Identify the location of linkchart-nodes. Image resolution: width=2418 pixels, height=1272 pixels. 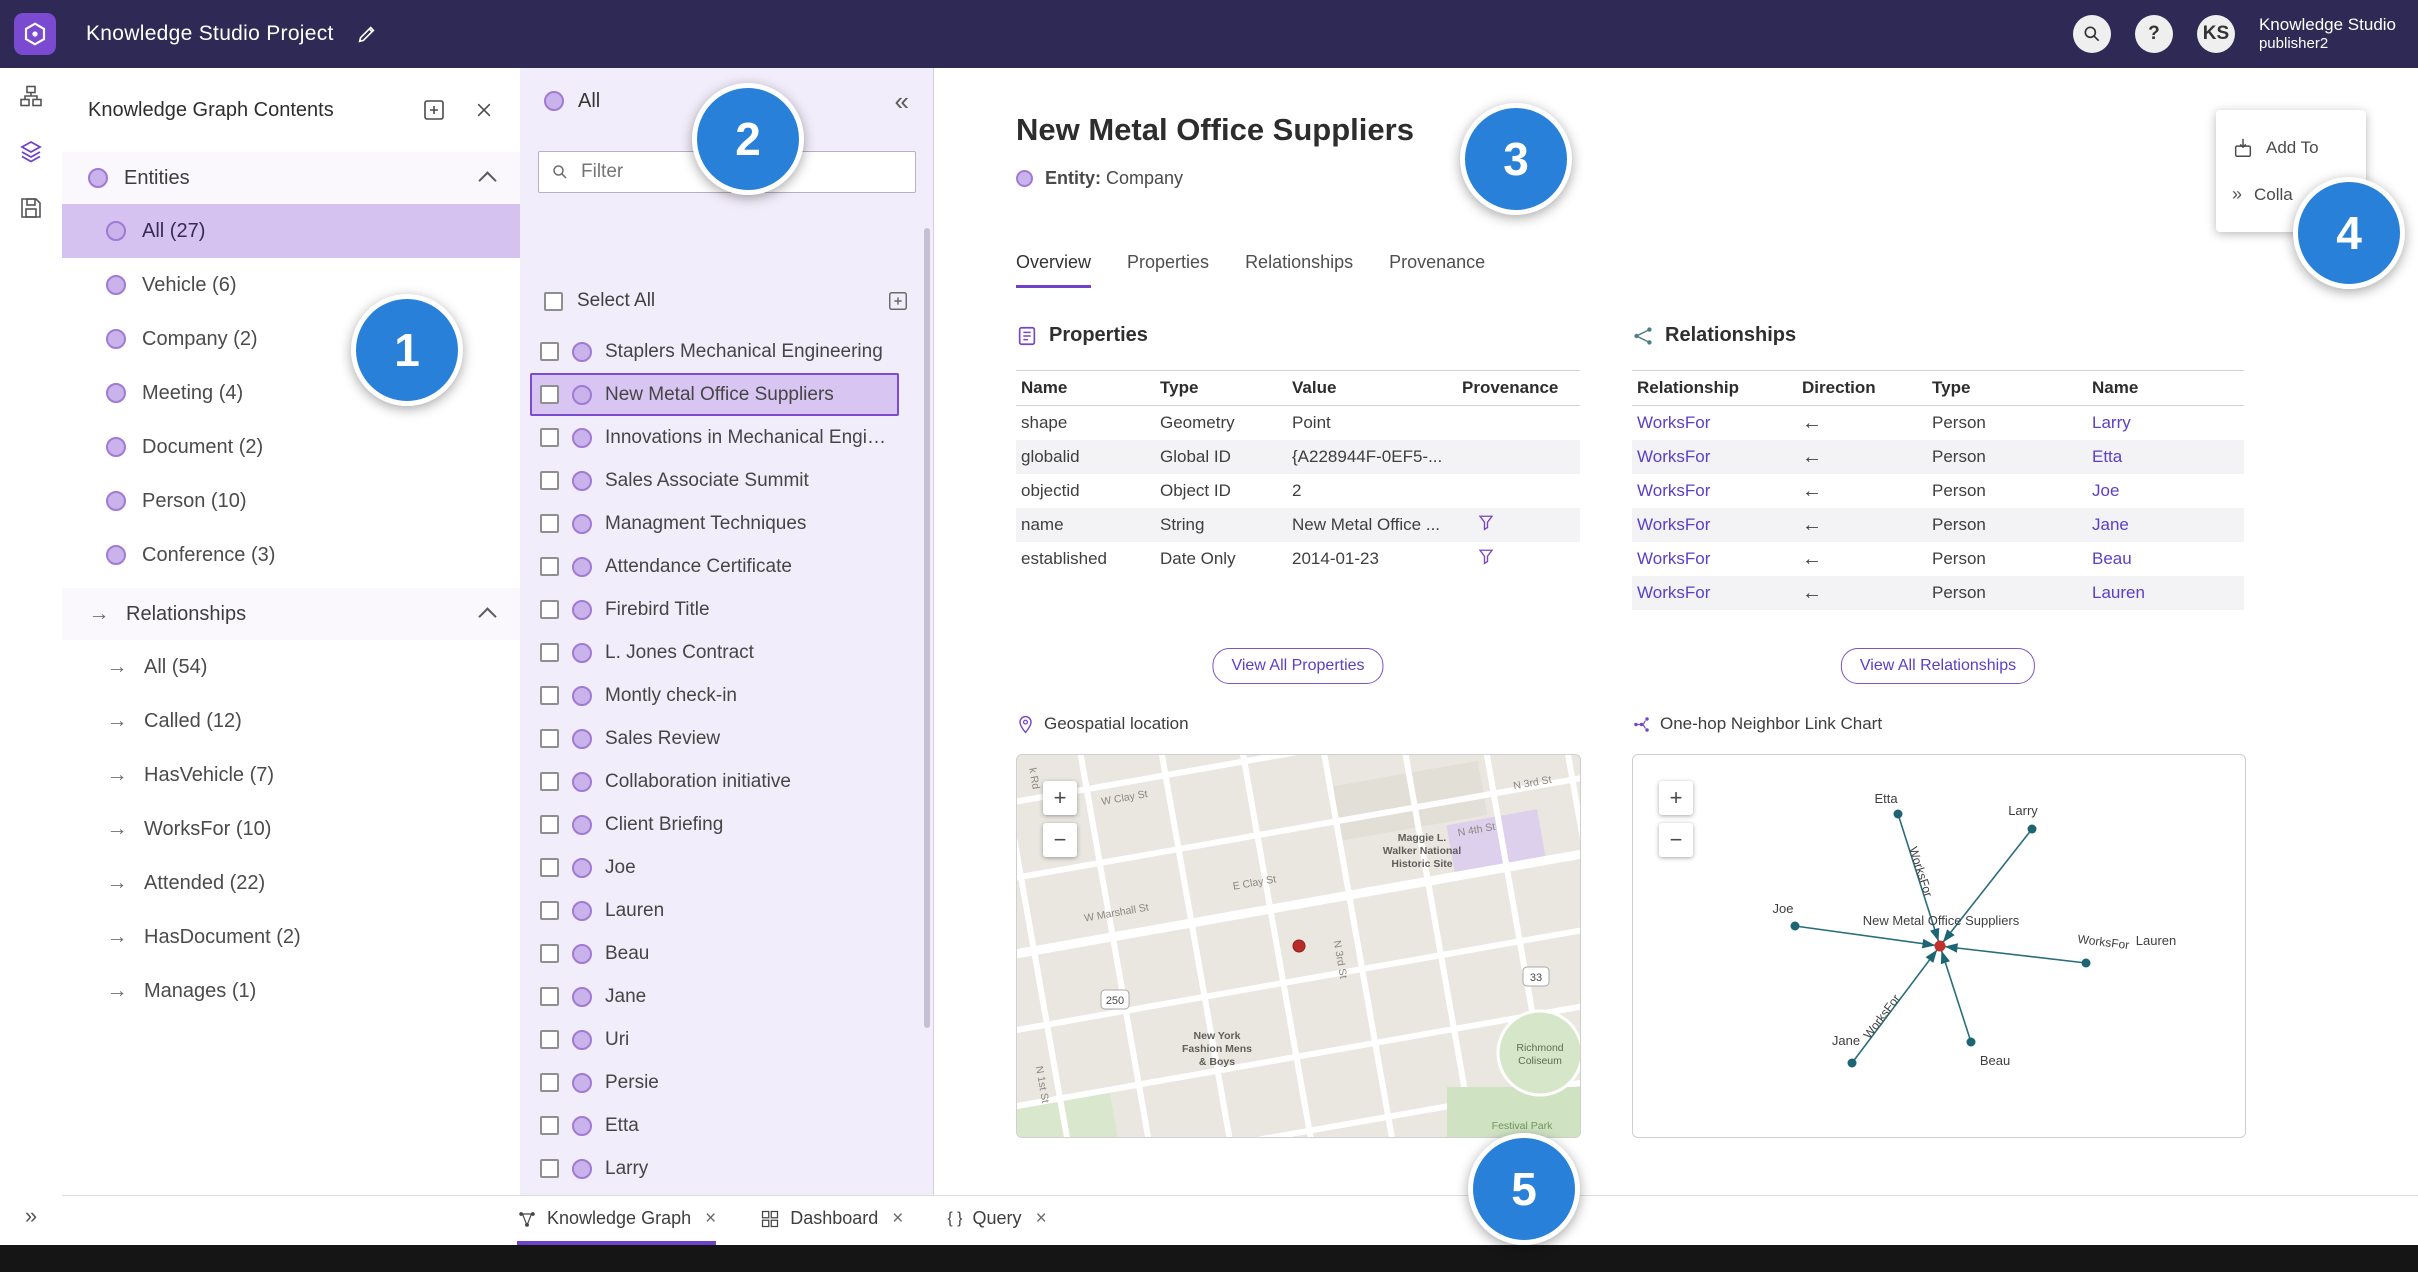
(1940, 938).